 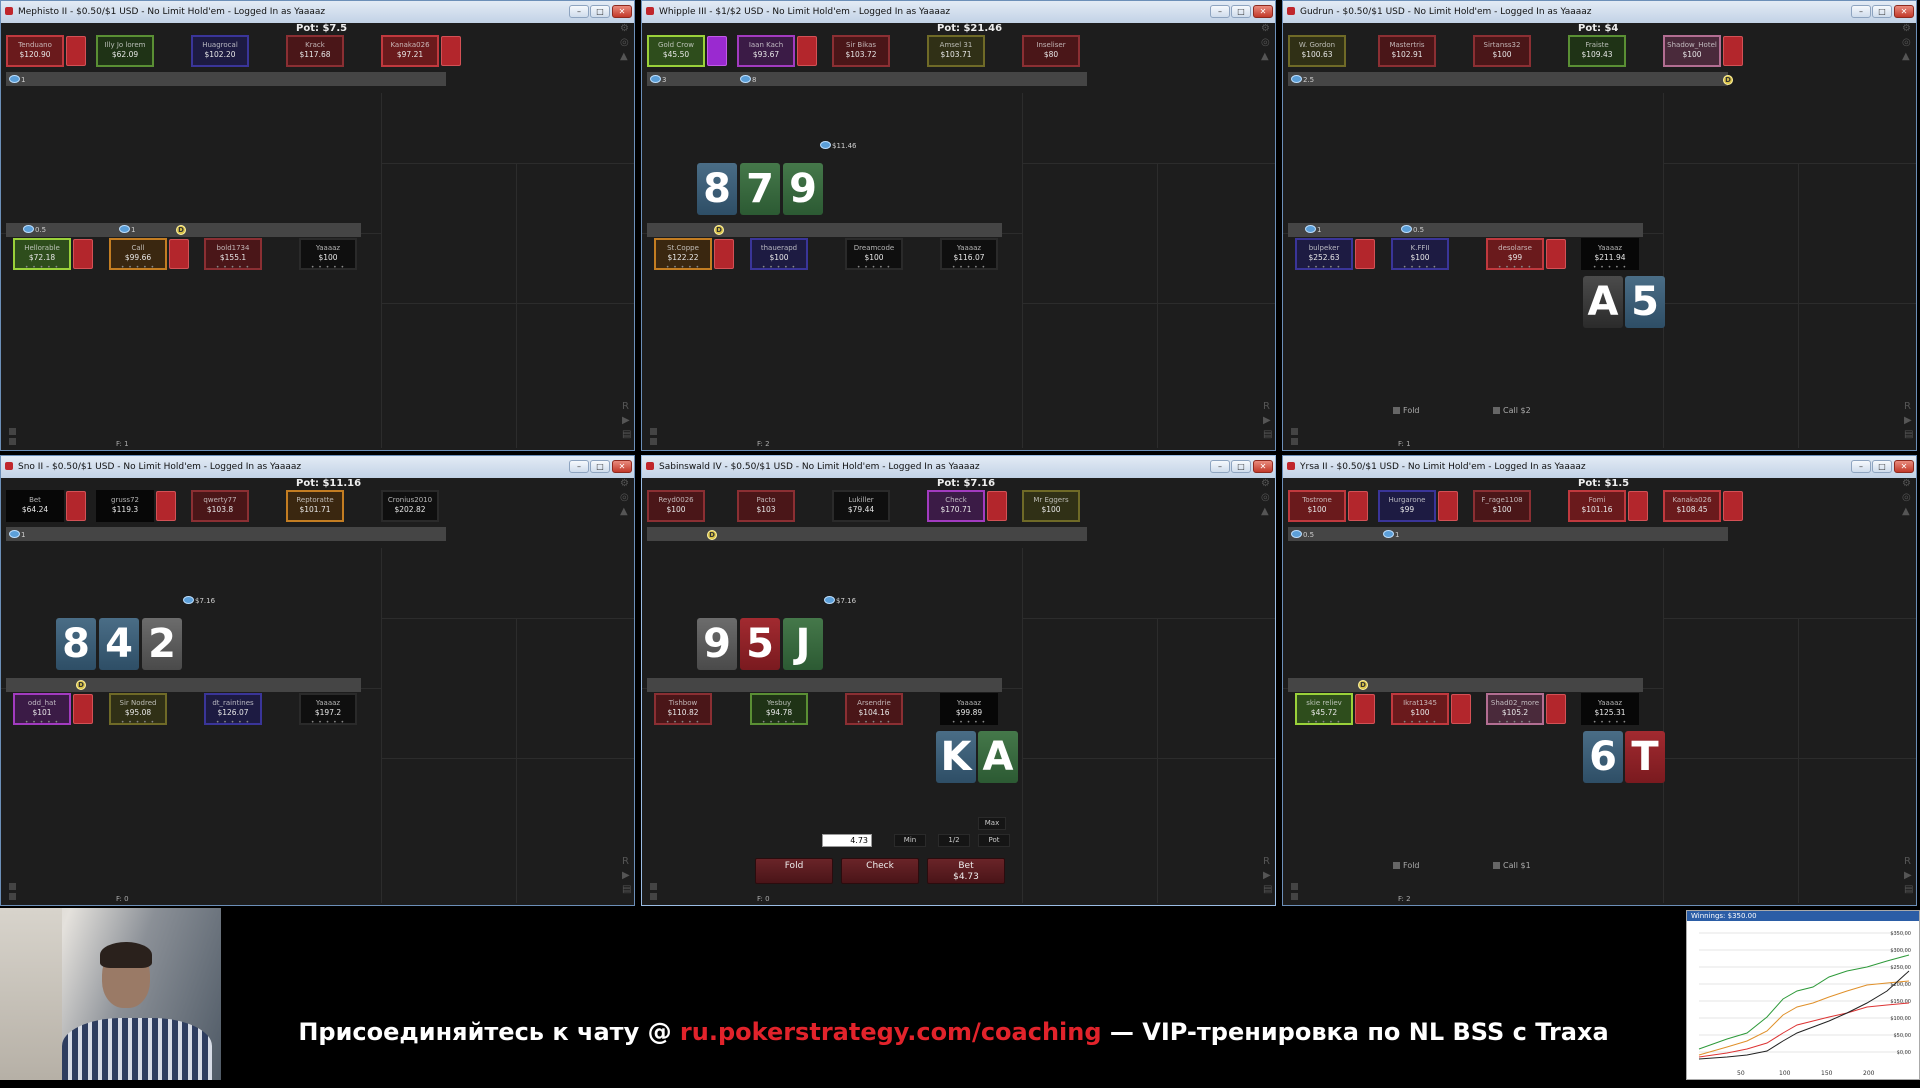 What do you see at coordinates (969, 709) in the screenshot?
I see `player-seat: Yaaaaz $99.89 • • • • •` at bounding box center [969, 709].